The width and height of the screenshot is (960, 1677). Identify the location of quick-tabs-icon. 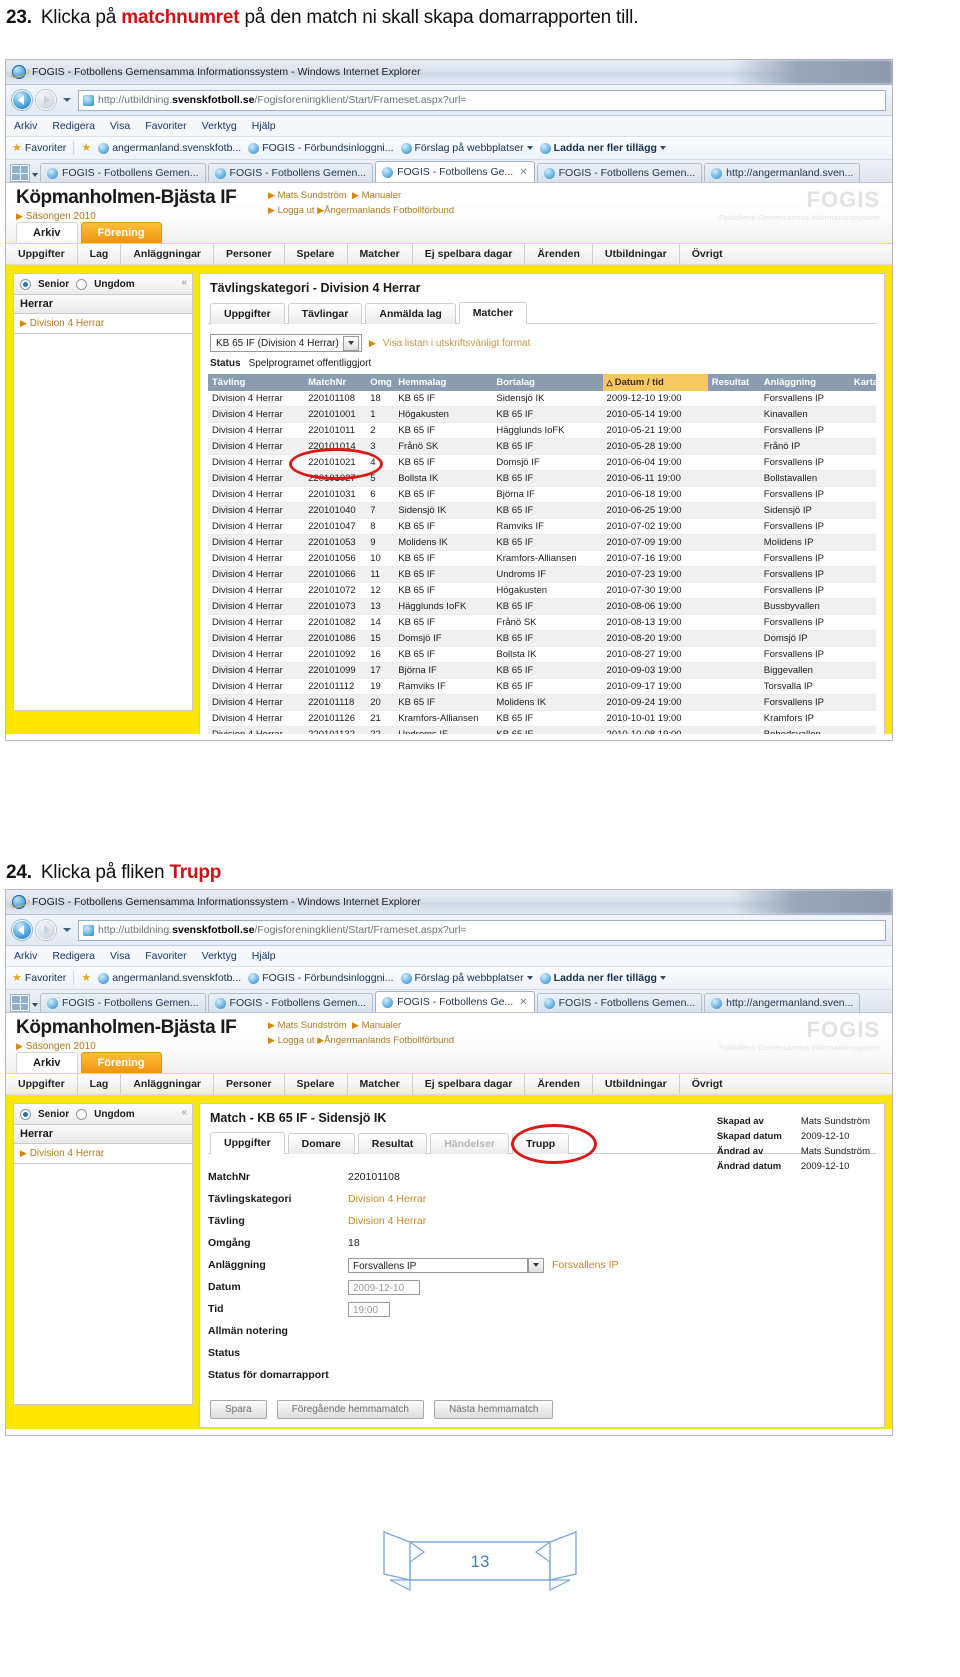
(20, 1003).